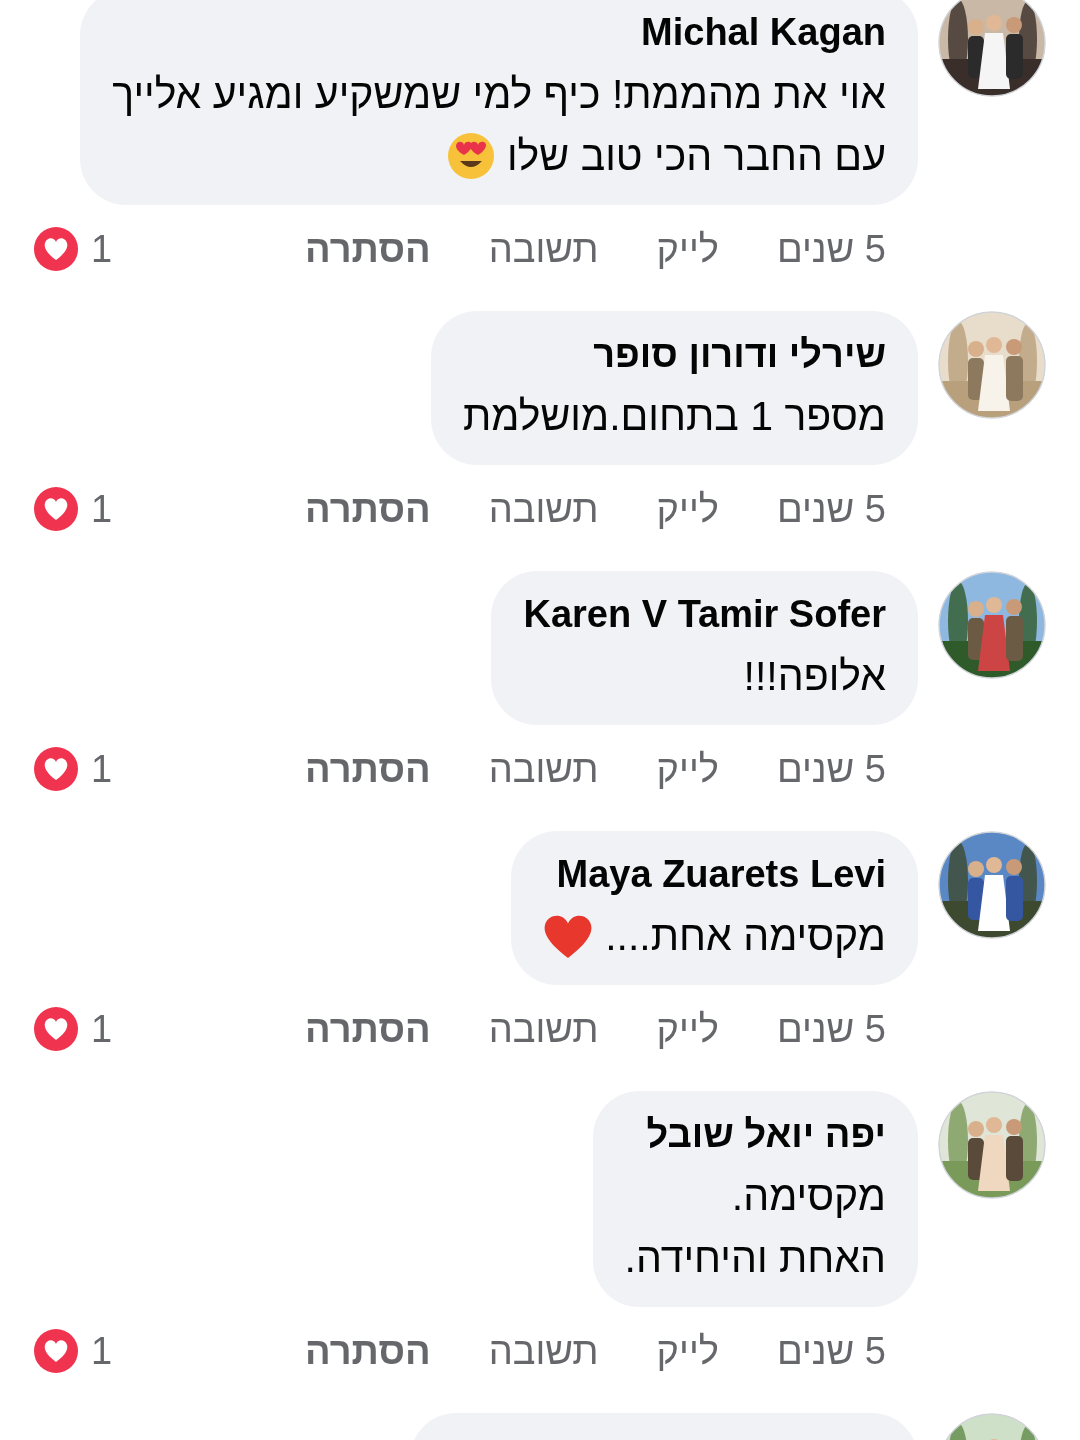 This screenshot has height=1440, width=1080. I want to click on comment-text: מקסימה., so click(808, 1196).